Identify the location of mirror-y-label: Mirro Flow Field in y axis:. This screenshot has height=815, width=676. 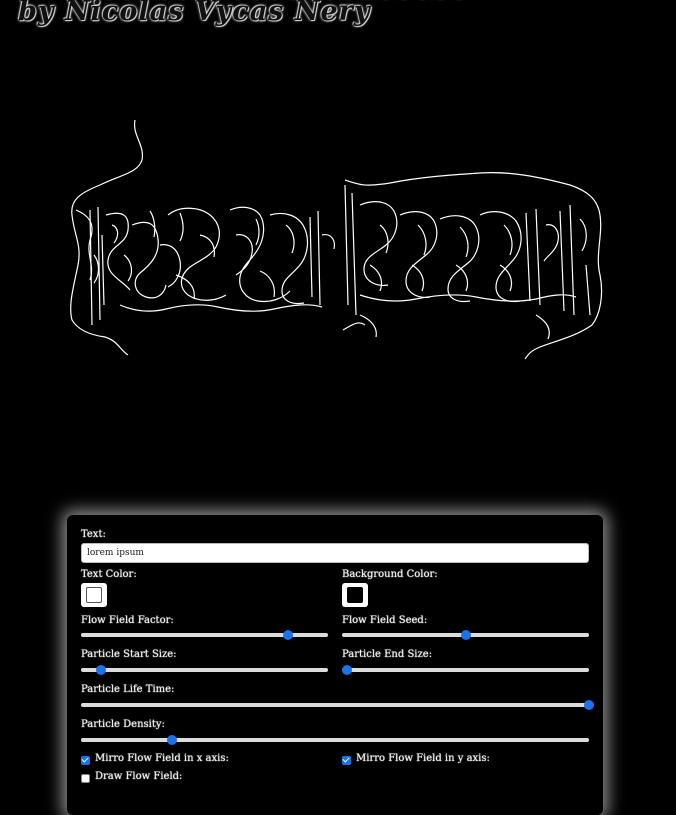
(423, 758).